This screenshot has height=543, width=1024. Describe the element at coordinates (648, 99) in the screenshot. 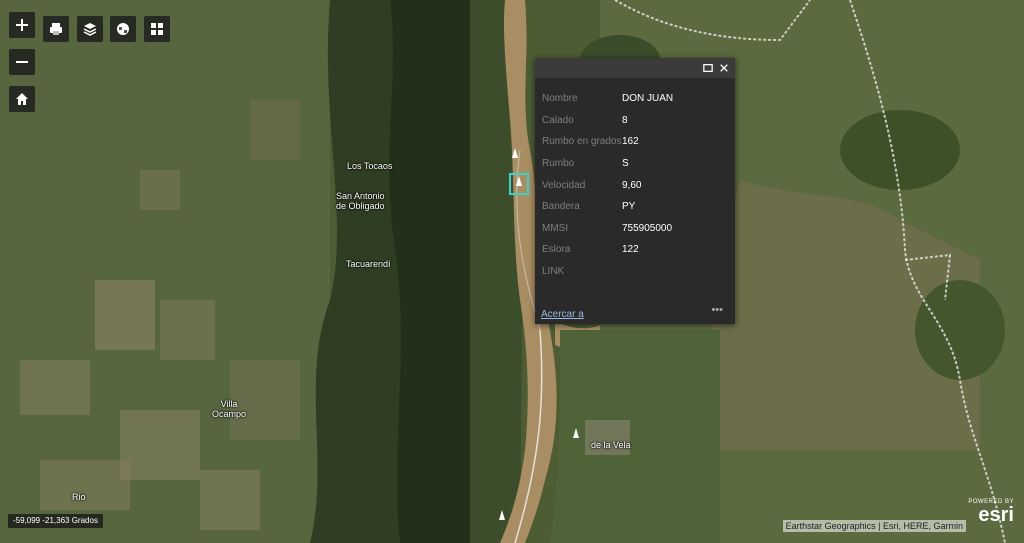

I see `attribute-value: DON JUAN` at that location.